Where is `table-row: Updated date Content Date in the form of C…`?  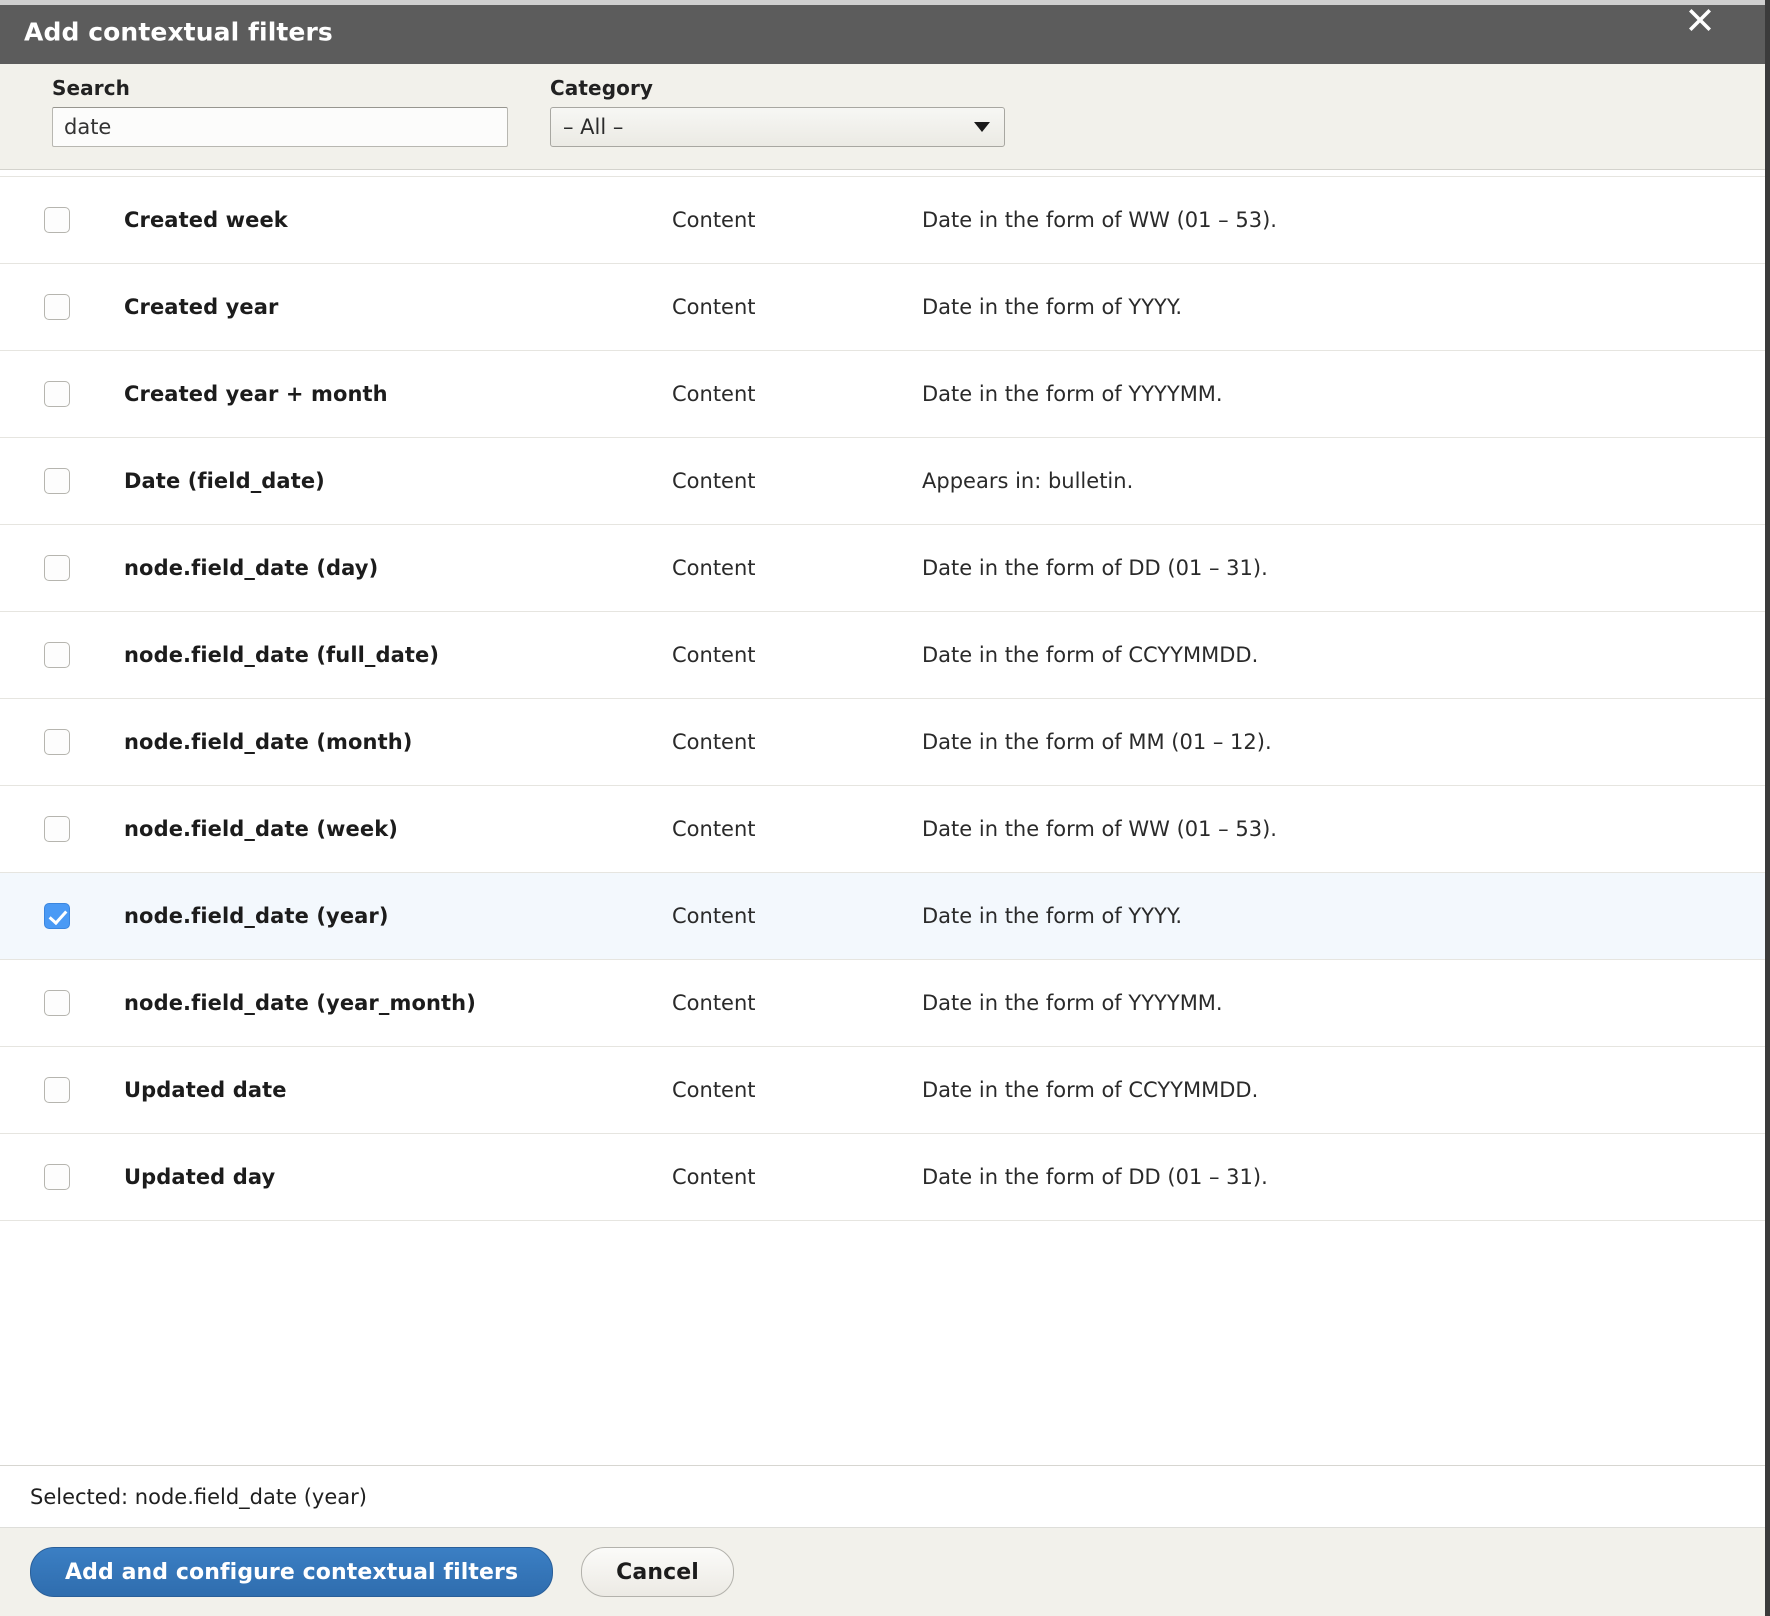 table-row: Updated date Content Date in the form of C… is located at coordinates (882, 1090).